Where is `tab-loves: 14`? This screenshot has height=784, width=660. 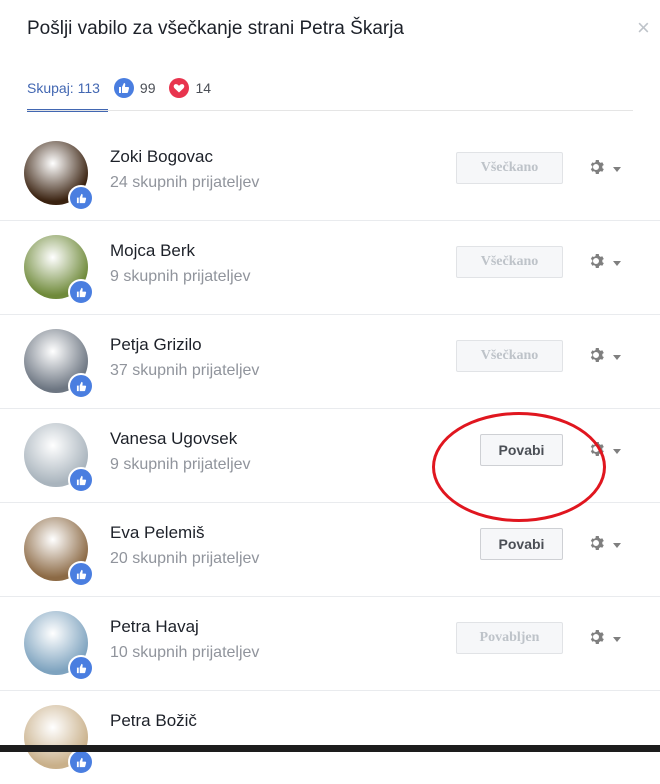 tab-loves: 14 is located at coordinates (190, 88).